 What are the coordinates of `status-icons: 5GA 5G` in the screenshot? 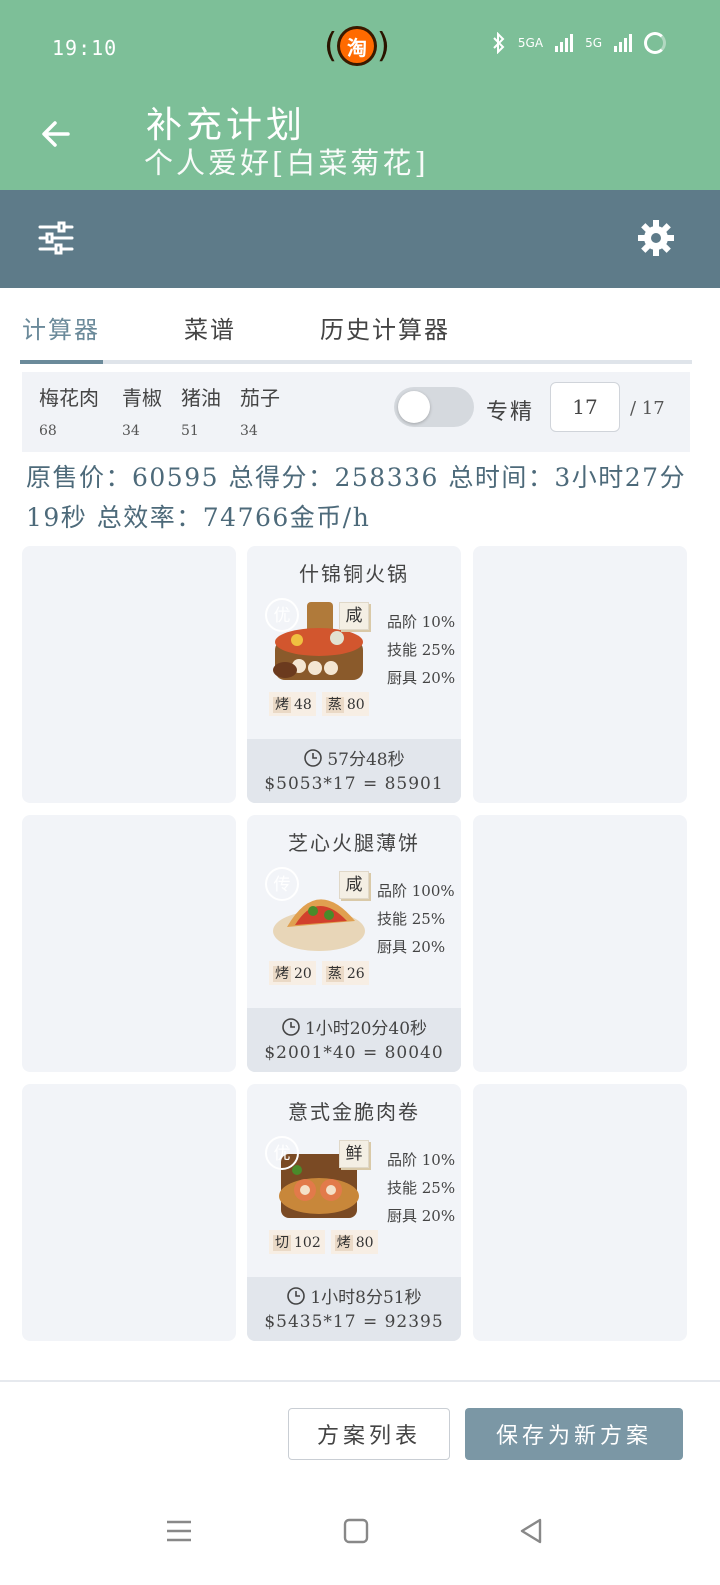 It's located at (579, 43).